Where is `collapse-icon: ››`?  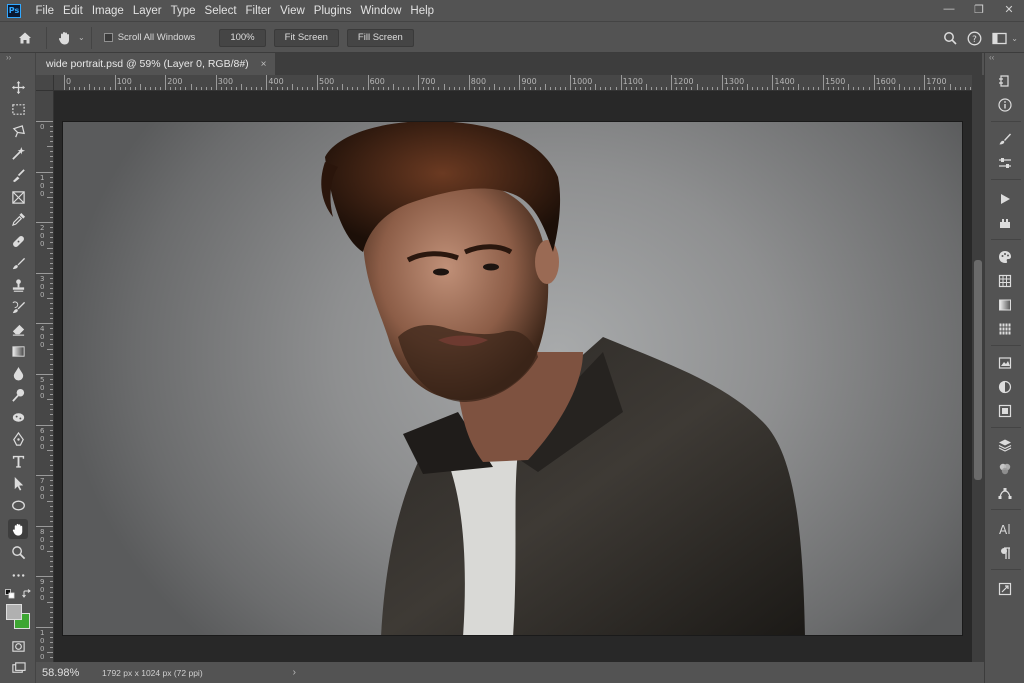
collapse-icon: ›› is located at coordinates (8, 57).